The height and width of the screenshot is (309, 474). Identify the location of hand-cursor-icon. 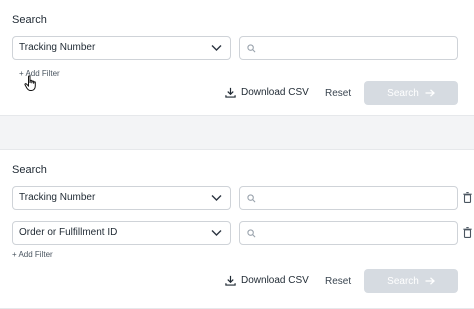
(30, 83).